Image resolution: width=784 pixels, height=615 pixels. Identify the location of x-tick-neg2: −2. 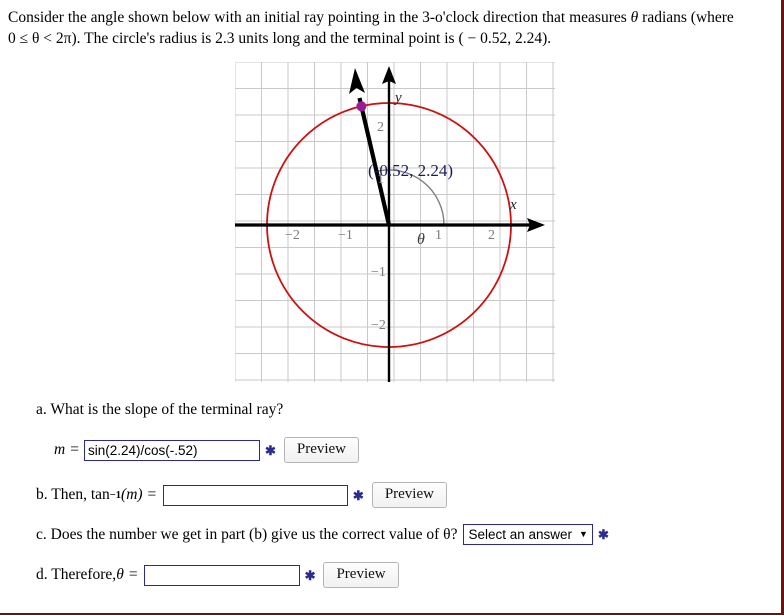
(292, 235).